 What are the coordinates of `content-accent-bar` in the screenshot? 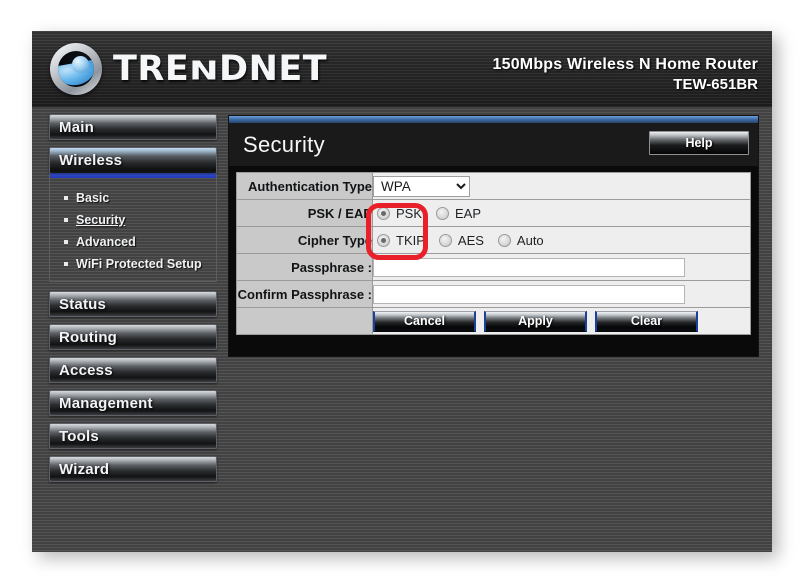 It's located at (493, 119).